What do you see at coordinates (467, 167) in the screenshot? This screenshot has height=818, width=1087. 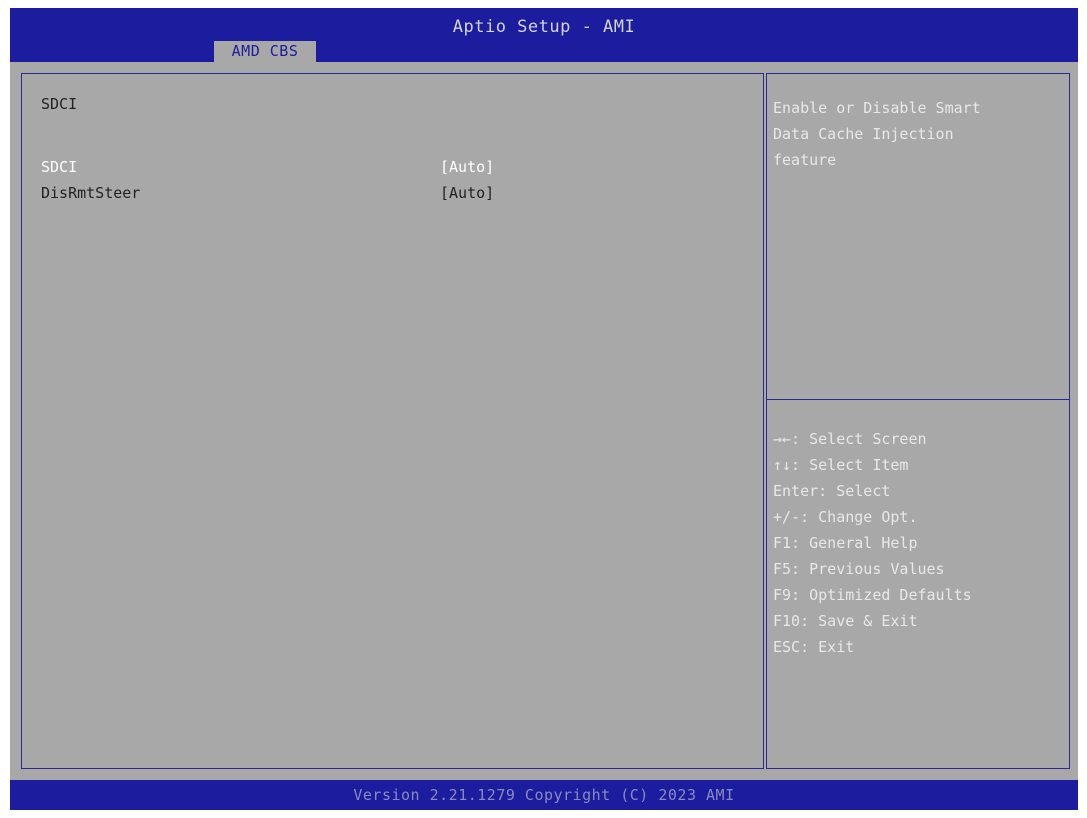 I see `setting-sdci-value: [Auto]` at bounding box center [467, 167].